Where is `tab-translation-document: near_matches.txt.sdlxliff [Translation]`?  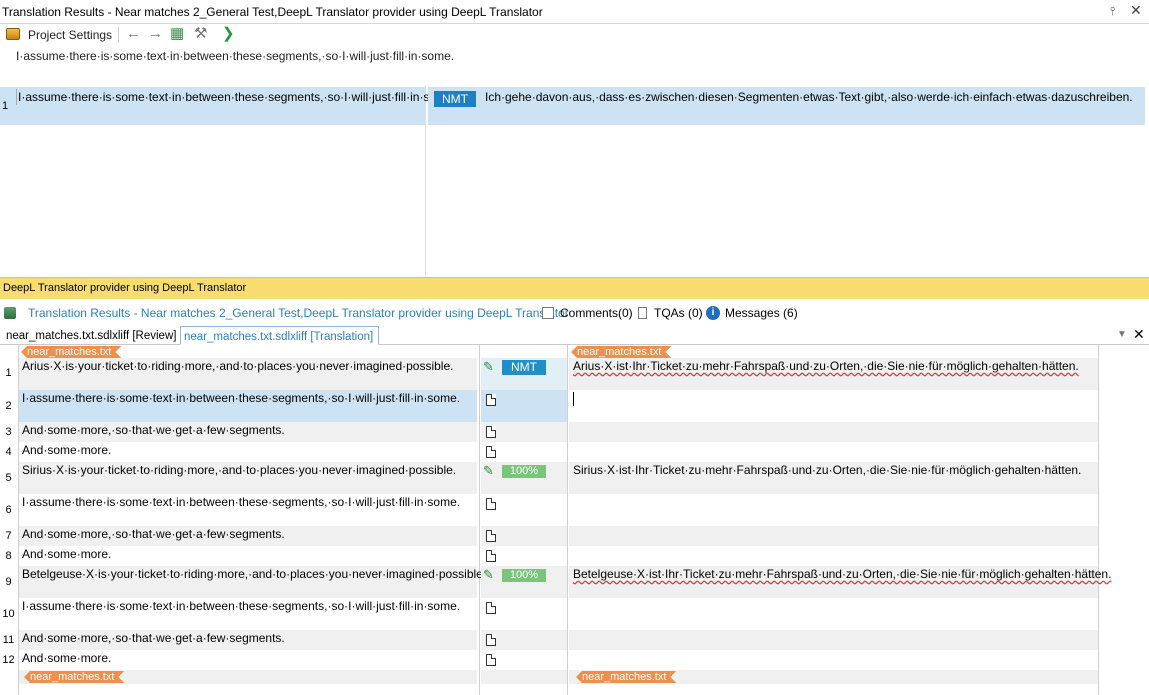
tab-translation-document: near_matches.txt.sdlxliff [Translation] is located at coordinates (279, 335).